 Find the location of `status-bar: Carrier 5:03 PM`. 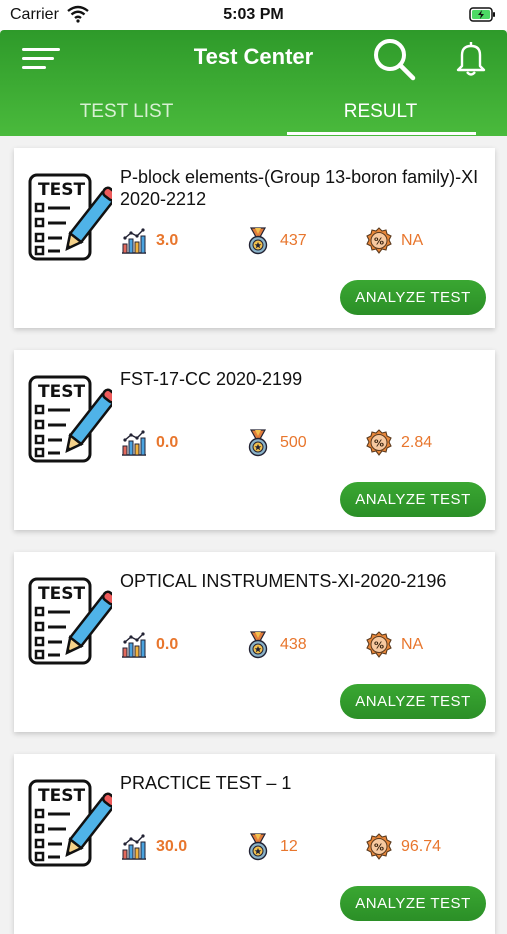

status-bar: Carrier 5:03 PM is located at coordinates (253, 15).